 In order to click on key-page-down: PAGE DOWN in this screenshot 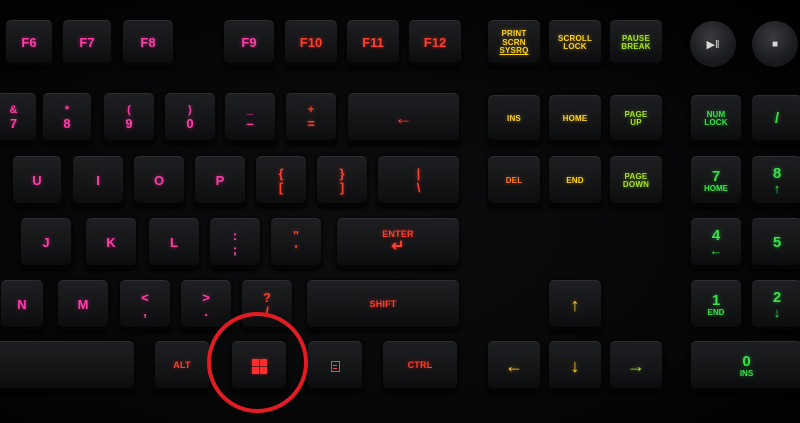, I will do `click(636, 181)`.